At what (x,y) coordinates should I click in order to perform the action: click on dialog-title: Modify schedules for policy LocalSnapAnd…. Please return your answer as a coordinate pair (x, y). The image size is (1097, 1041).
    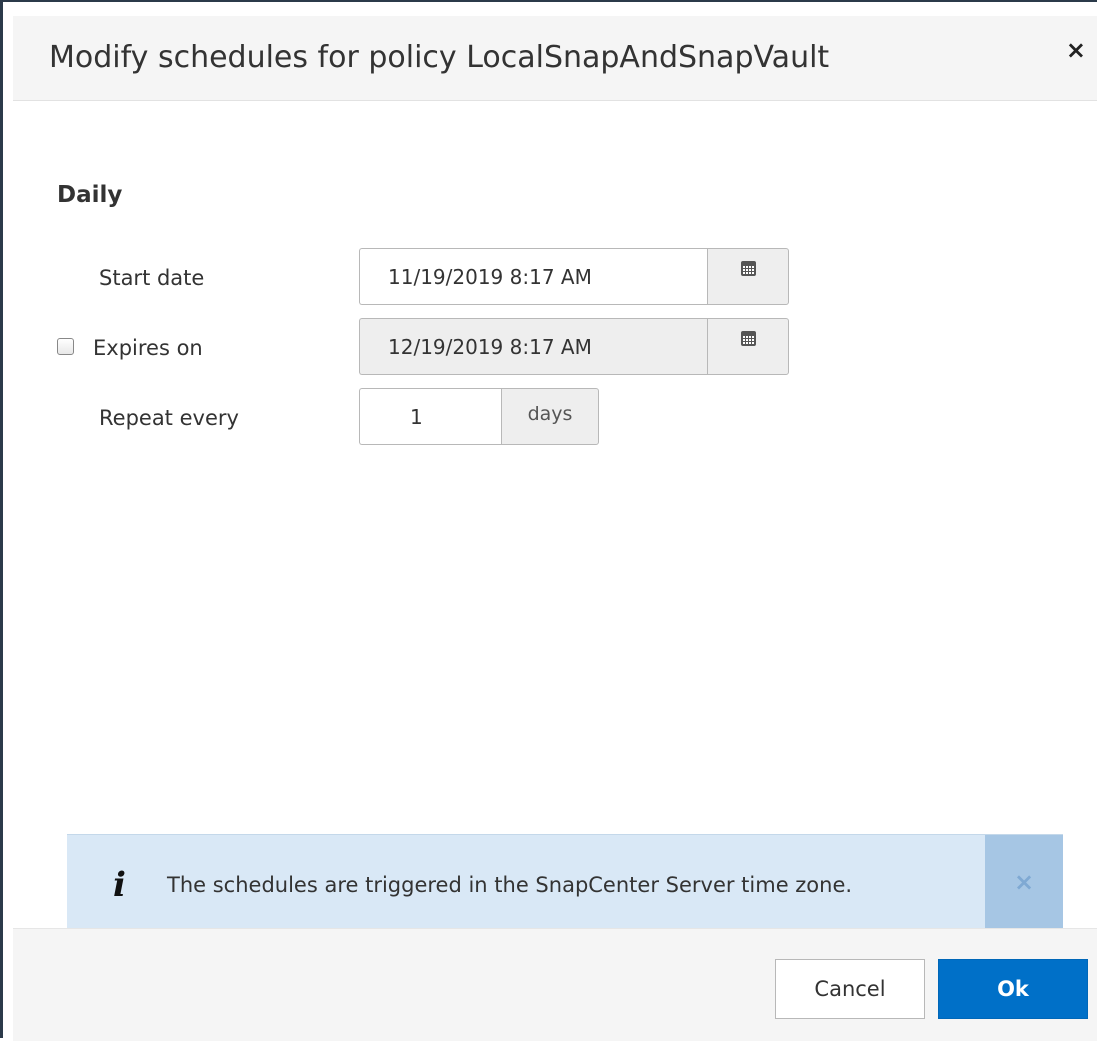
    Looking at the image, I should click on (439, 57).